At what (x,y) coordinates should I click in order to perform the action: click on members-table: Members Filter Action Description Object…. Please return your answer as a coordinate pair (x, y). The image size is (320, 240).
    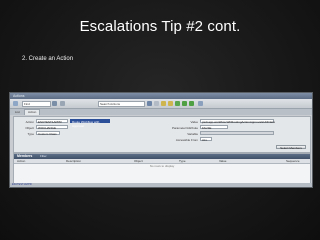
    Looking at the image, I should click on (162, 169).